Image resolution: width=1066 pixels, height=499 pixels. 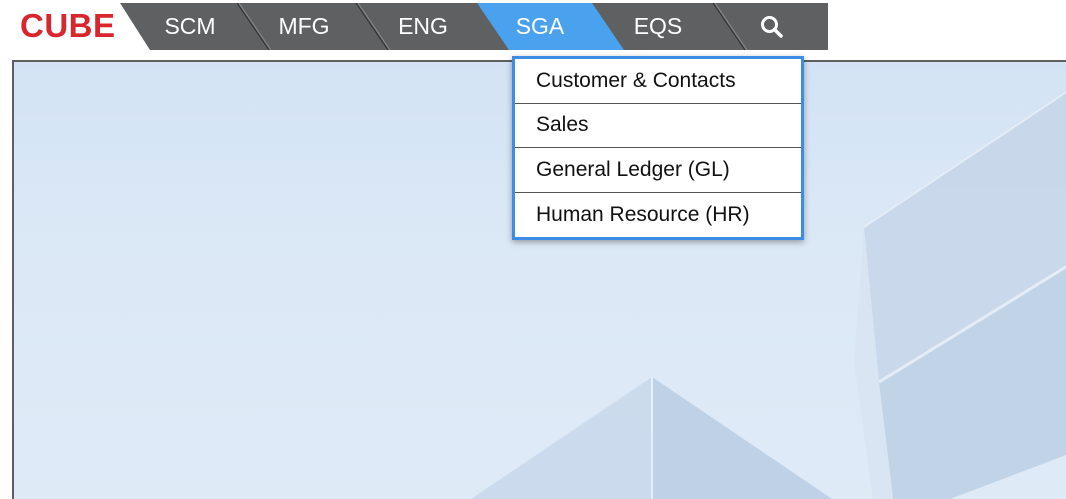 I want to click on menu-item-customer-contacts: Customer & Contacts, so click(x=658, y=81).